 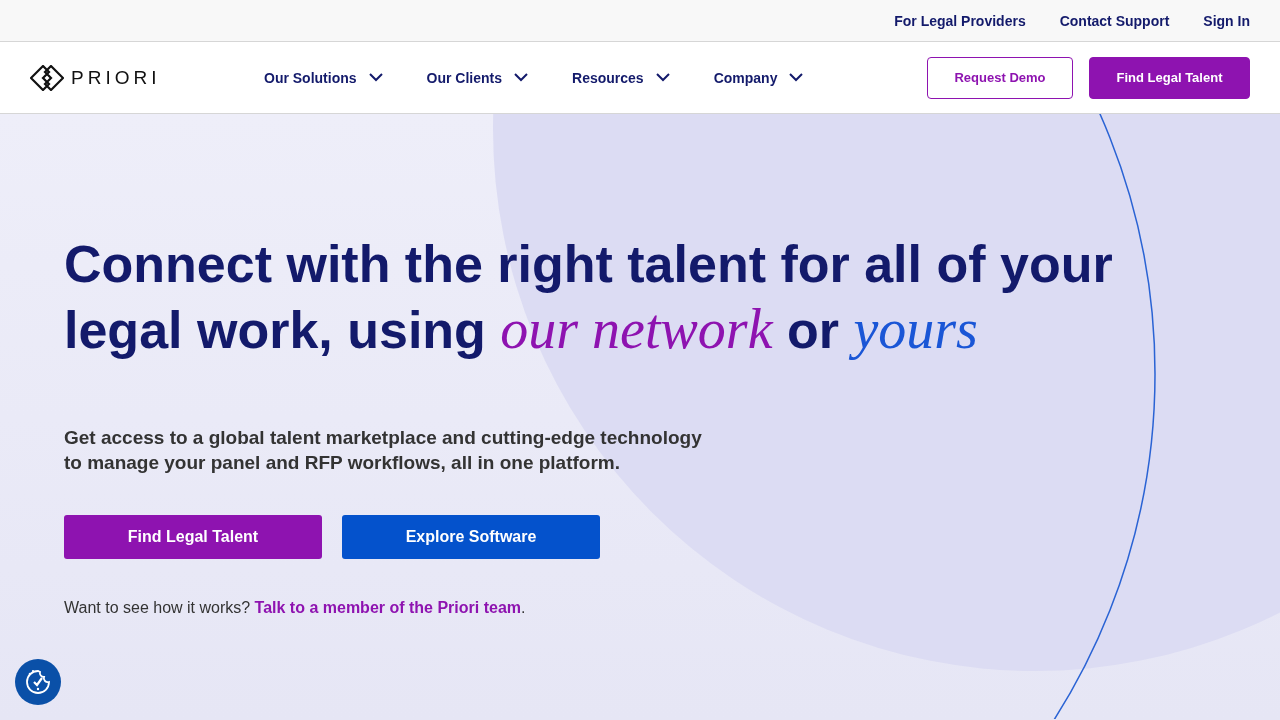 I want to click on nav-button: Request Demo, so click(x=1000, y=77).